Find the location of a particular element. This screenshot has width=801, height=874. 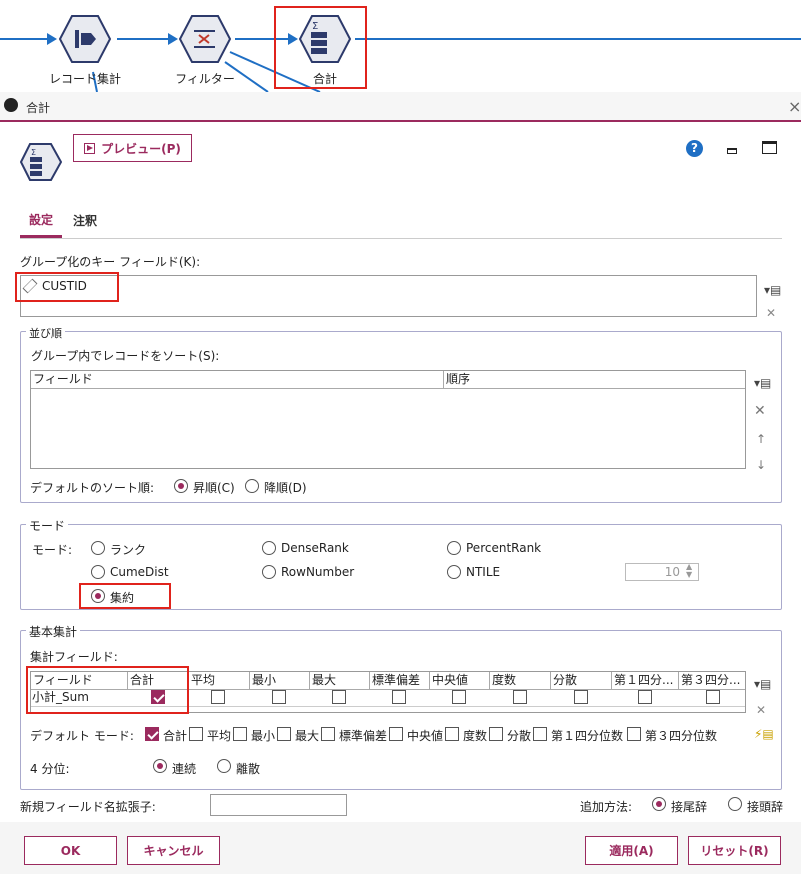

help-icon: ? is located at coordinates (694, 148).